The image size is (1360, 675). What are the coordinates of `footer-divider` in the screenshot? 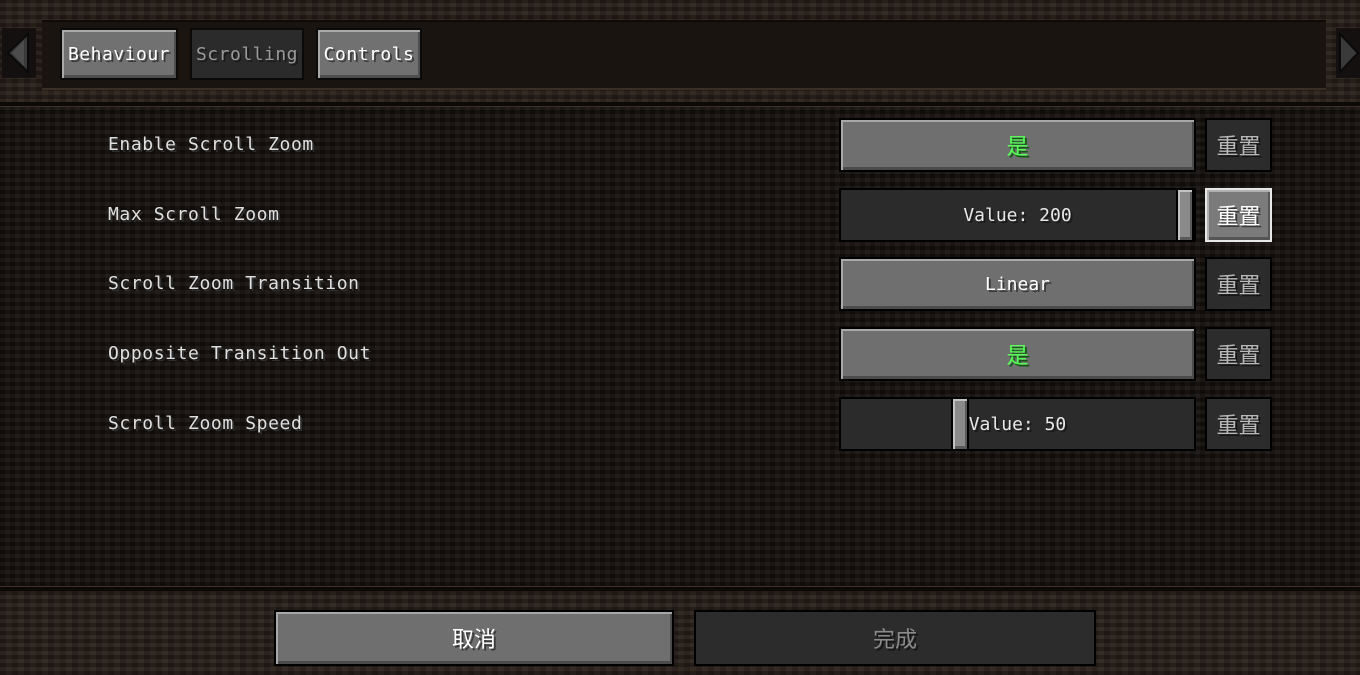 It's located at (680, 588).